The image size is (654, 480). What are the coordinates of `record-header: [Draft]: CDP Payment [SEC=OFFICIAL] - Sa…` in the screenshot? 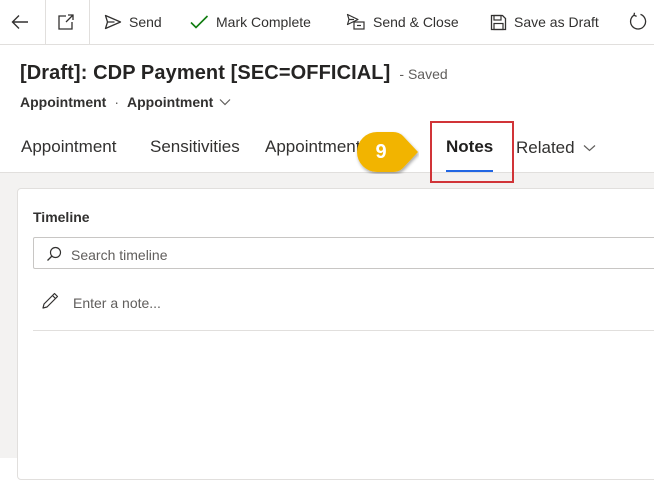 It's located at (234, 73).